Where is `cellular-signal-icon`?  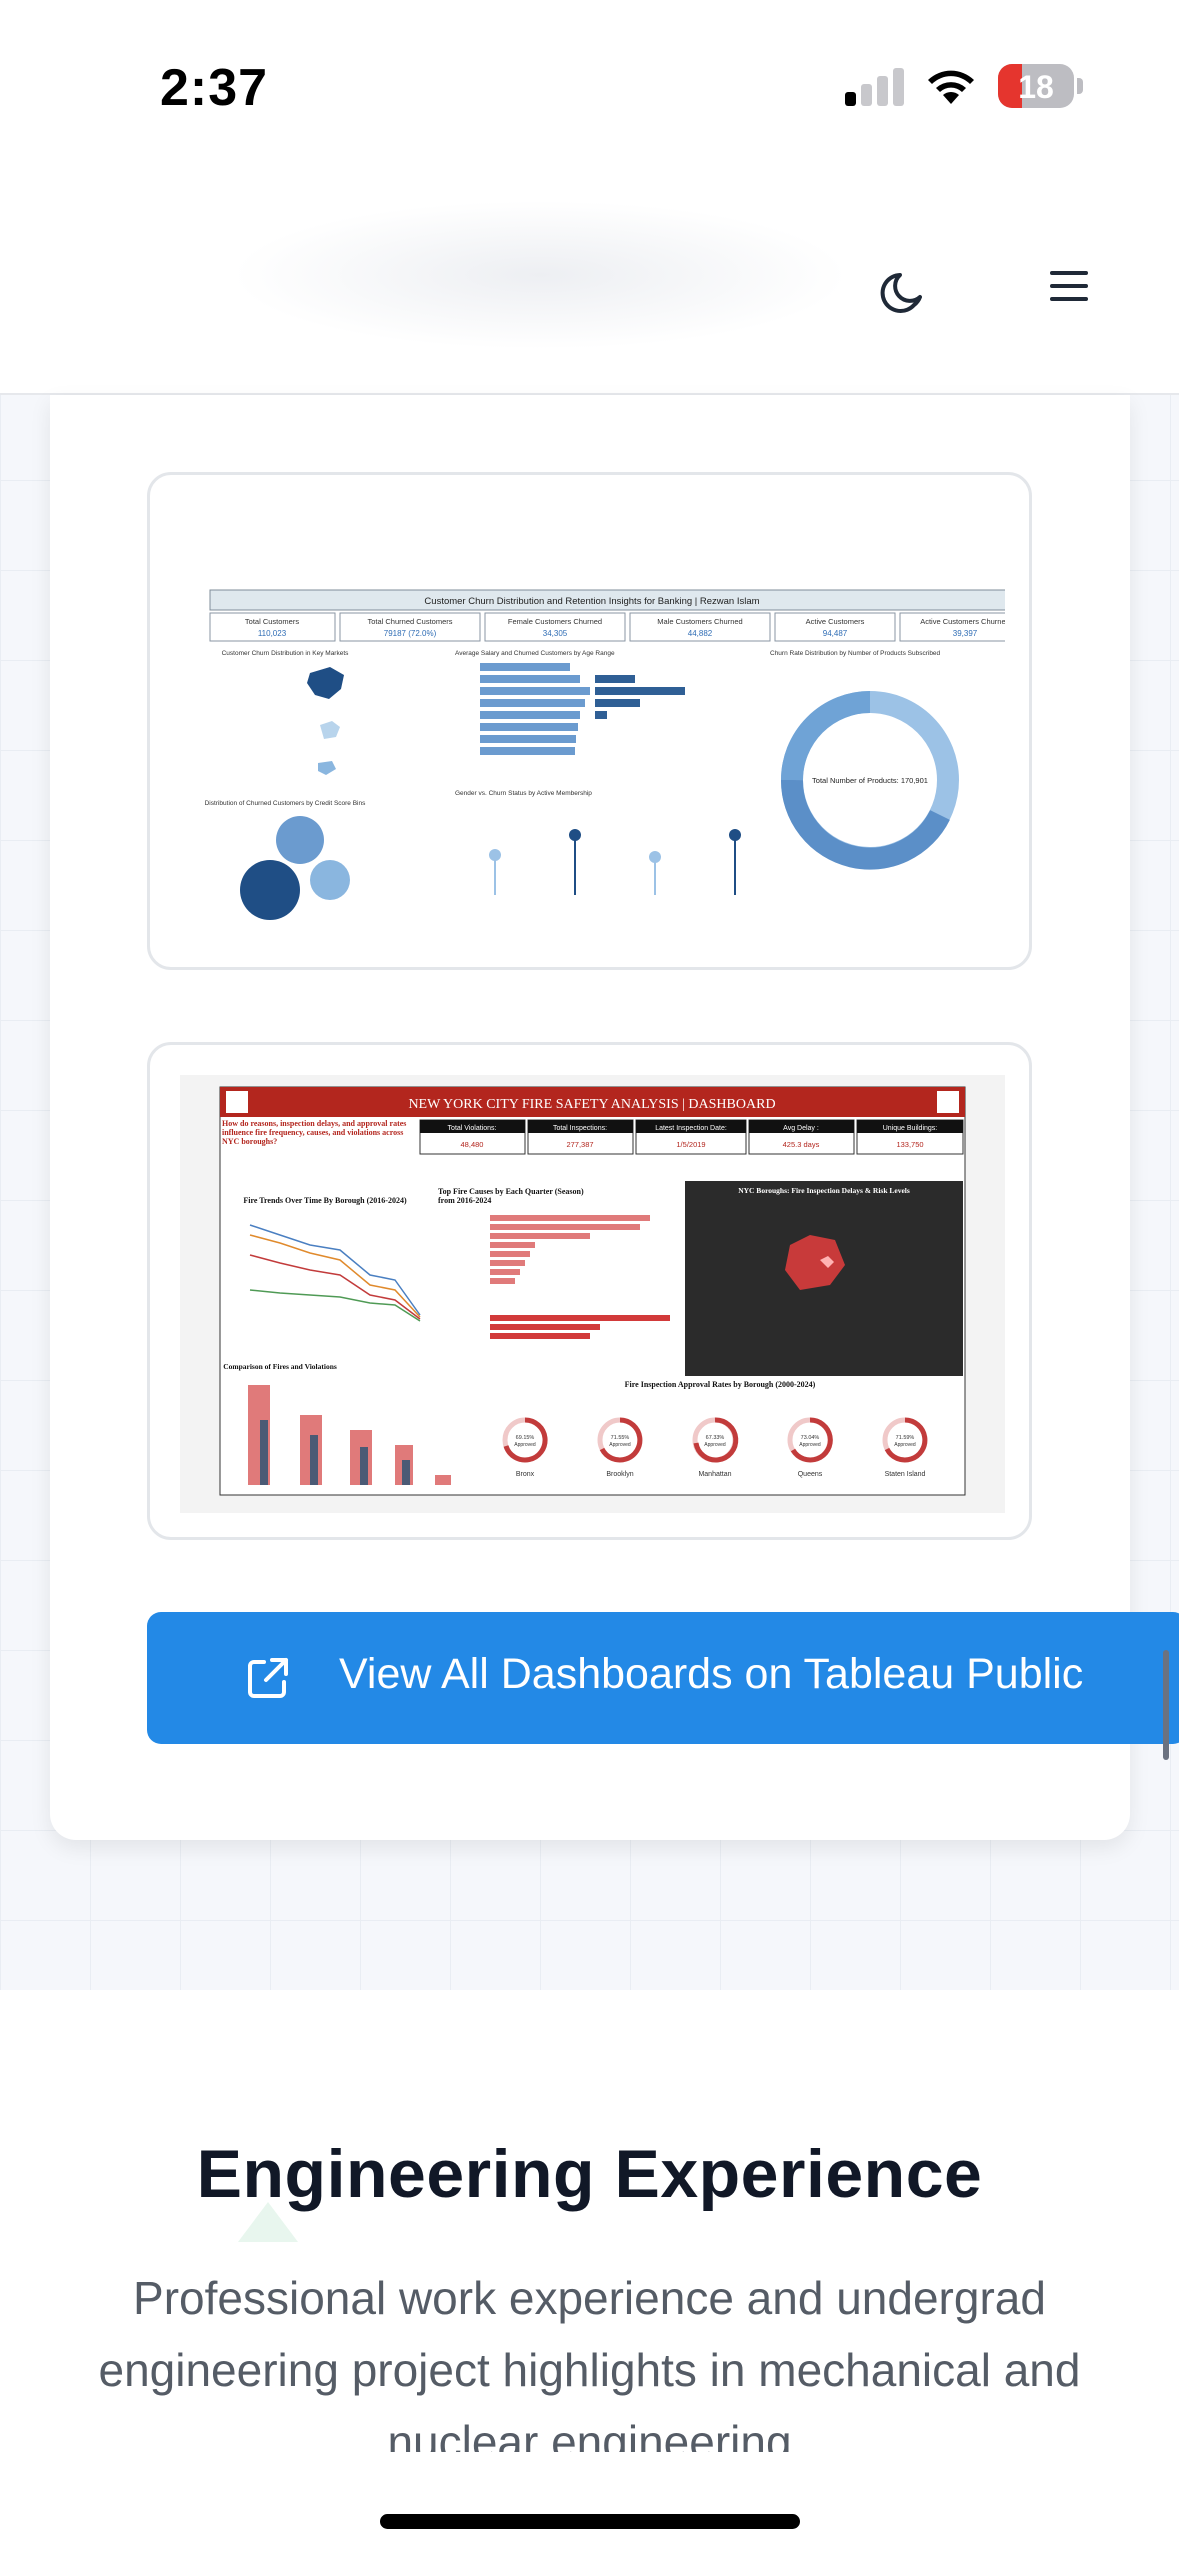 cellular-signal-icon is located at coordinates (875, 86).